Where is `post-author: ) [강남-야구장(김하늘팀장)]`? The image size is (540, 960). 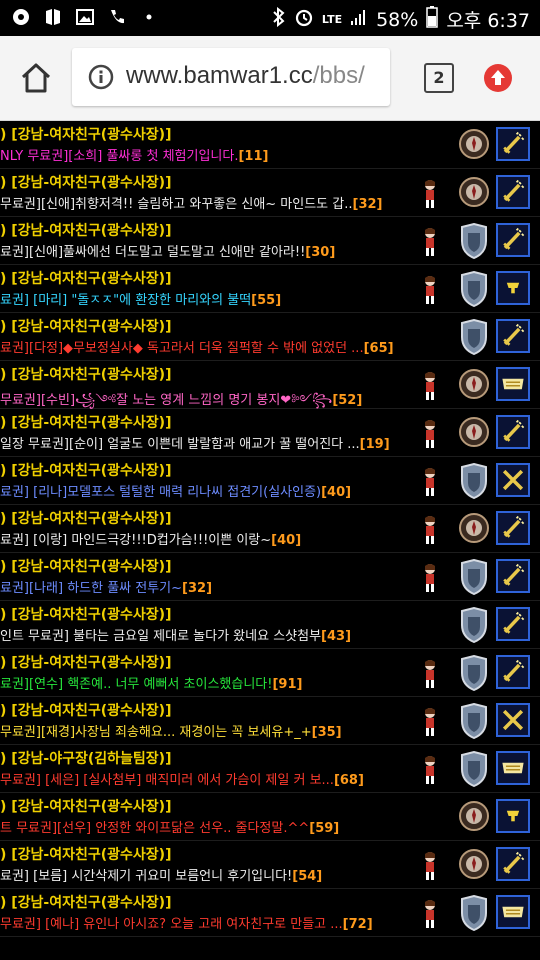
post-author: ) [강남-야구장(김하늘팀장)] is located at coordinates (85, 758).